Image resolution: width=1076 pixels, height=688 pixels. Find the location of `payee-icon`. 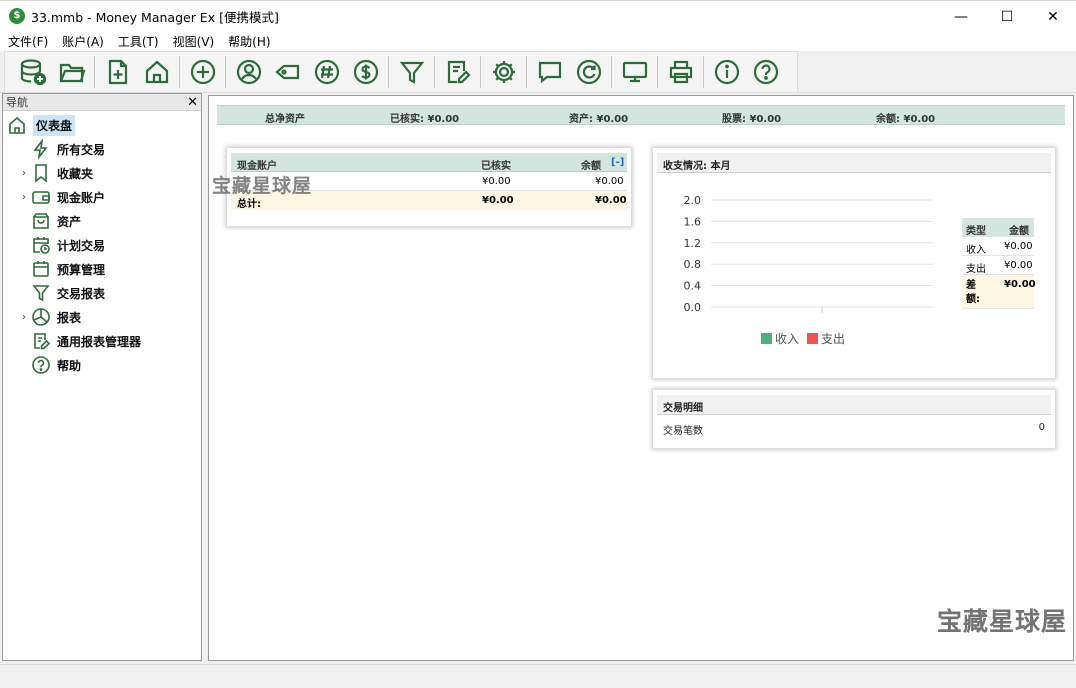

payee-icon is located at coordinates (248, 72).